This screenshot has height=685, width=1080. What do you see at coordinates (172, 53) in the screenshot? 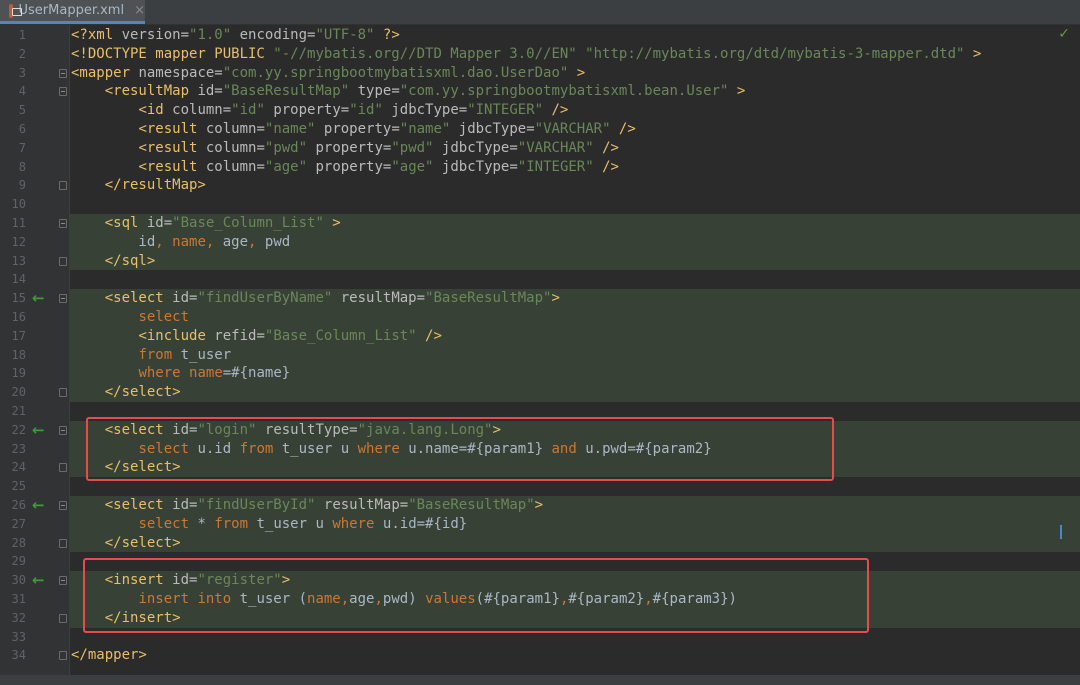
I see `code-token: <!DOCTYPE mapper PUBLIC` at bounding box center [172, 53].